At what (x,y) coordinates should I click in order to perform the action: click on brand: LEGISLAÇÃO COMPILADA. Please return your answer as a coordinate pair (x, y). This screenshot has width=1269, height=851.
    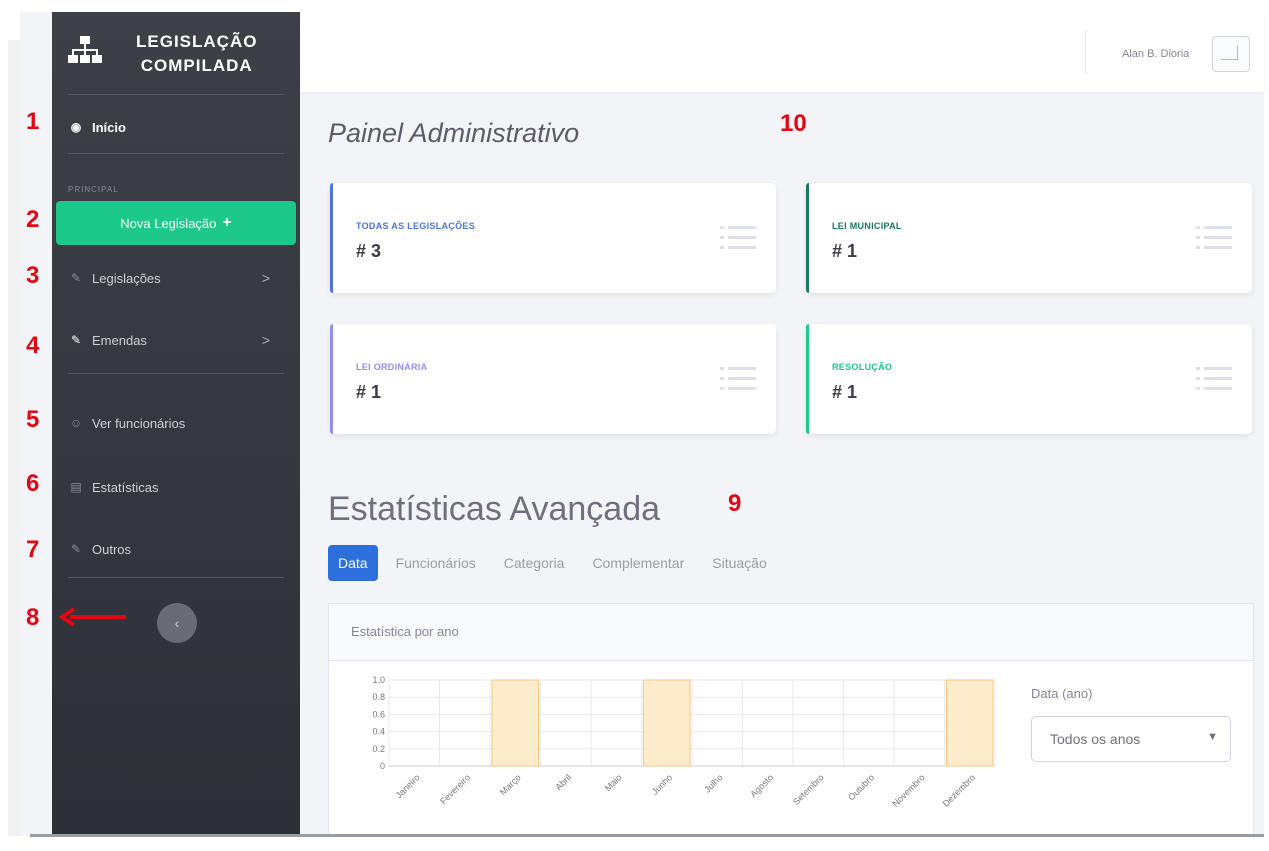
    Looking at the image, I should click on (176, 52).